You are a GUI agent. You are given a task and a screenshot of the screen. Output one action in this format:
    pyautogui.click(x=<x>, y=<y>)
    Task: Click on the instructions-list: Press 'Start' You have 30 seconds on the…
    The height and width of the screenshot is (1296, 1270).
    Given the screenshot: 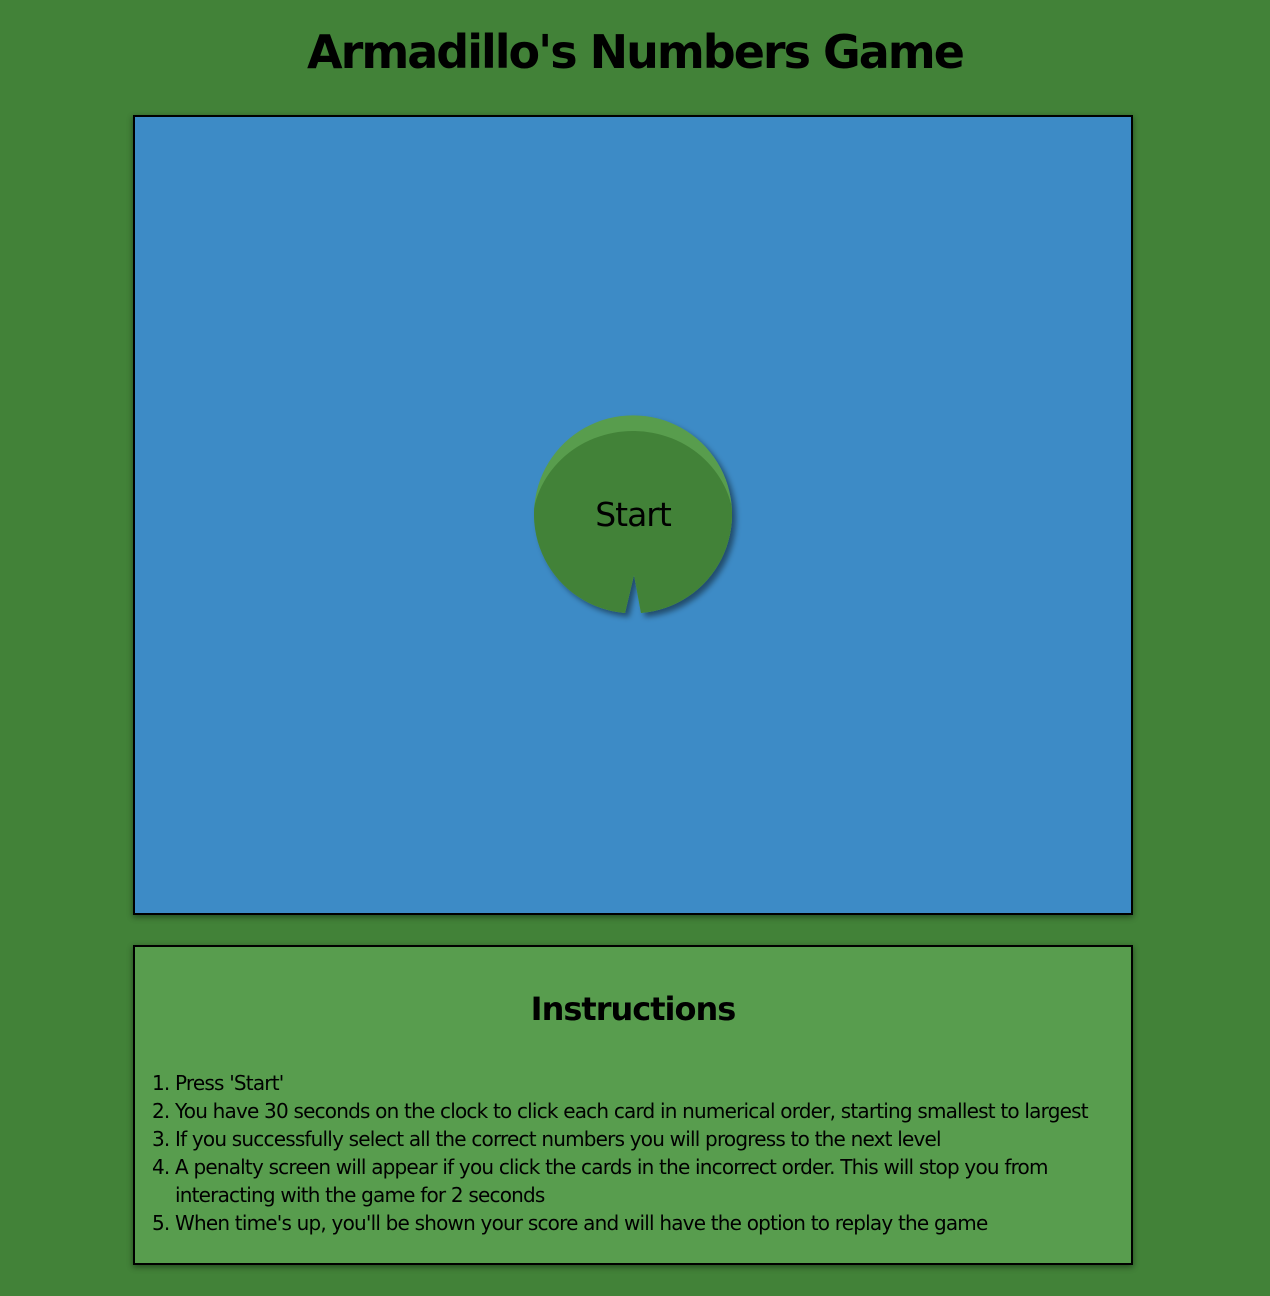 What is the action you would take?
    pyautogui.click(x=644, y=1153)
    